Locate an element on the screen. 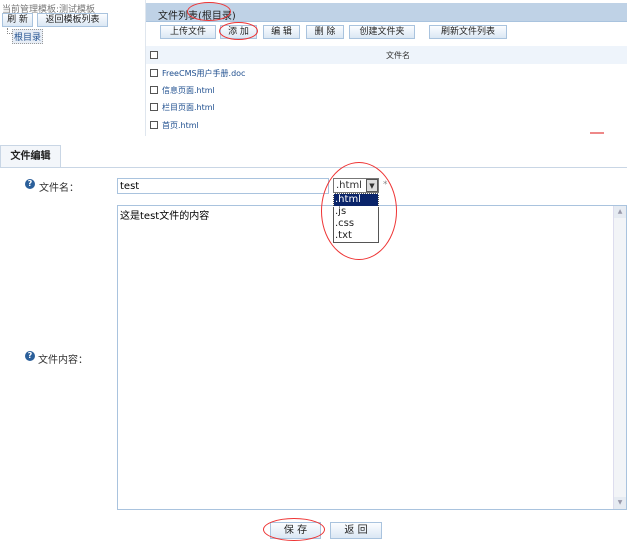  content-label: 文件内容： is located at coordinates (63, 360).